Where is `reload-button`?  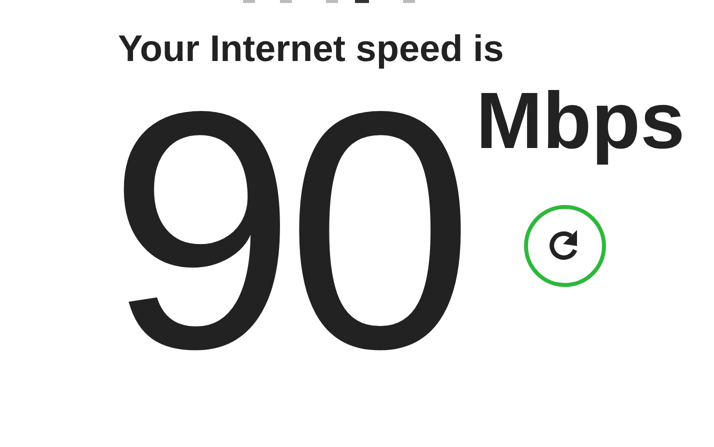 reload-button is located at coordinates (565, 246).